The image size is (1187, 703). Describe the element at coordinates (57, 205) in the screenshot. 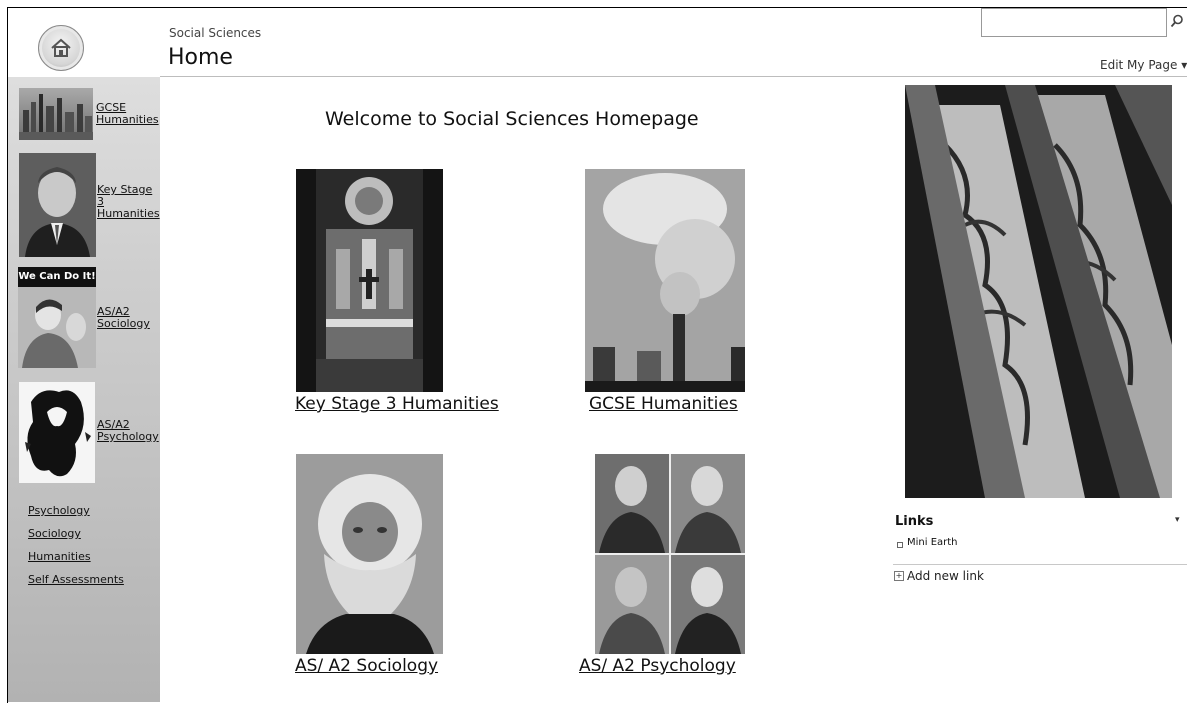

I see `nav-thumb-key-stage` at that location.